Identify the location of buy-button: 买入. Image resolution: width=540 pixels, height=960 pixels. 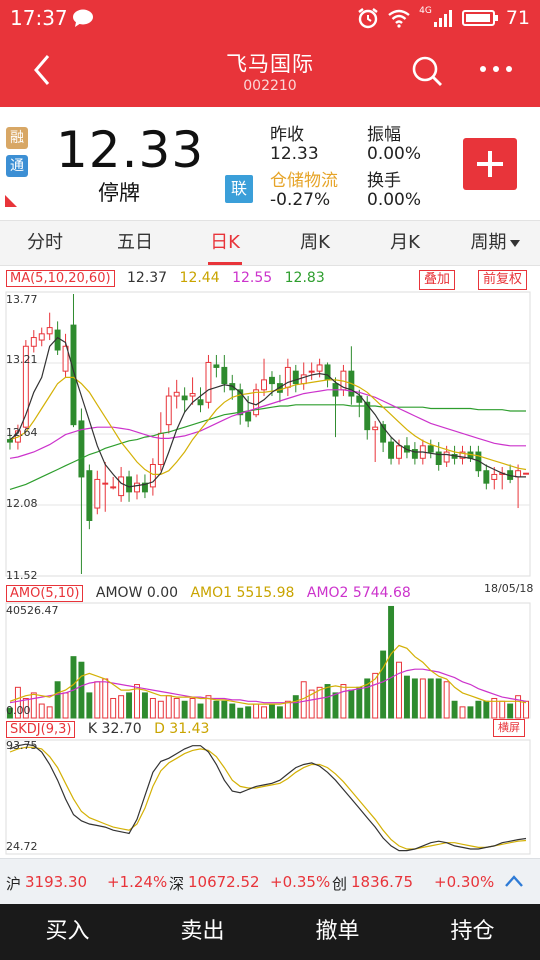
(67, 932).